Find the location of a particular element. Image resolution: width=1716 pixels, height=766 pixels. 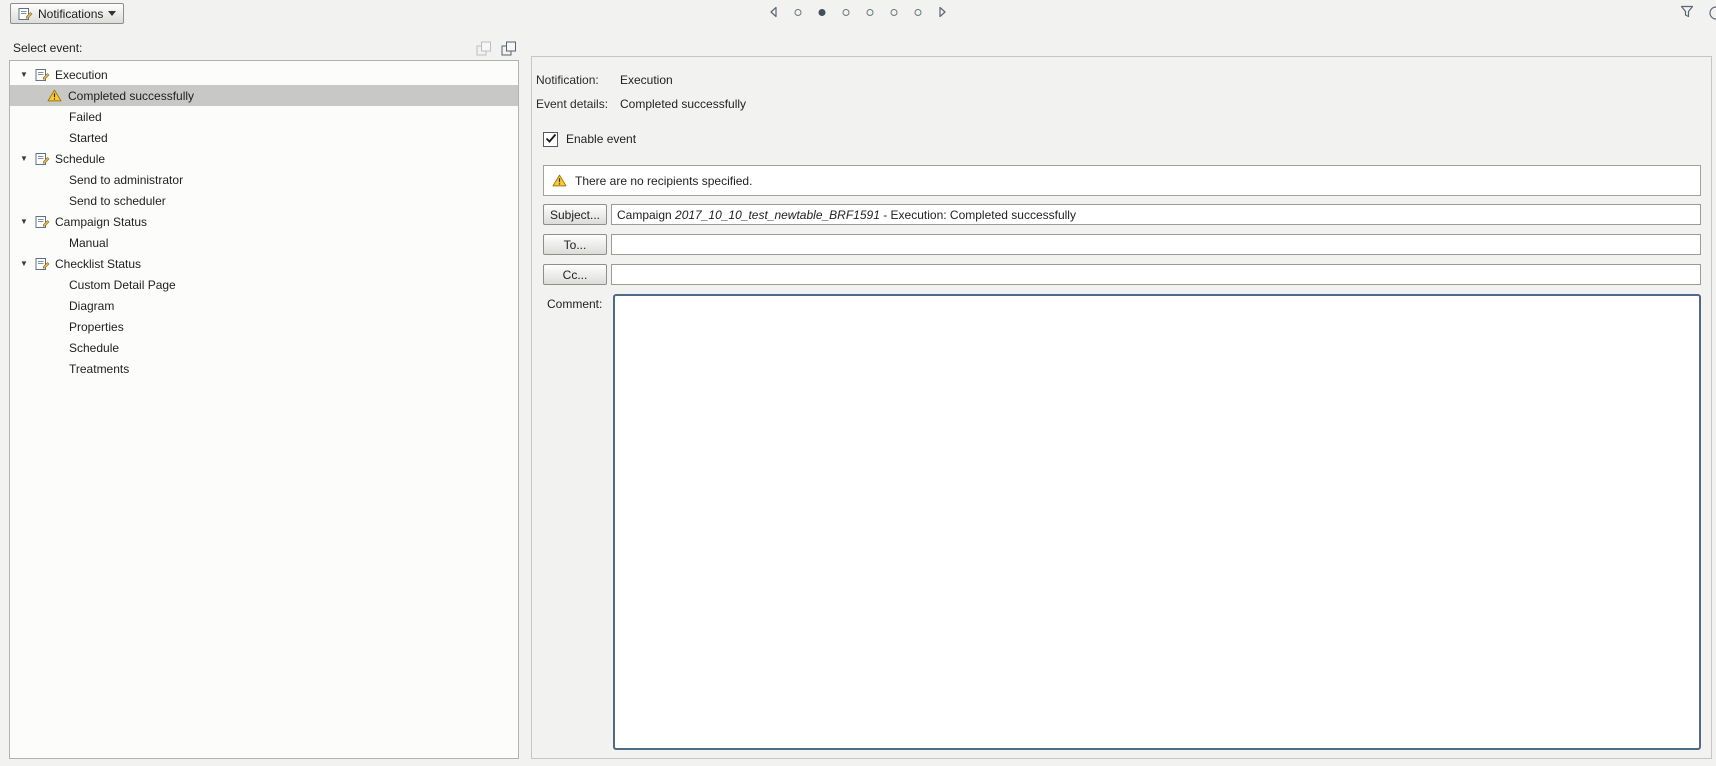

top-toolbar: Notifications is located at coordinates (858, 14).